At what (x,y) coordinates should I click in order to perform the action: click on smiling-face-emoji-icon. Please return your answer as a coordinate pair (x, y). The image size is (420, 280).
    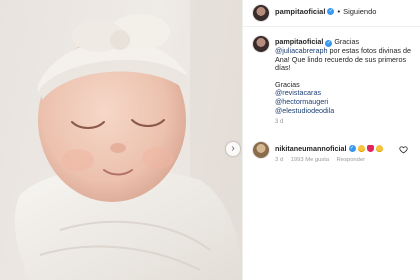
    Looking at the image, I should click on (361, 148).